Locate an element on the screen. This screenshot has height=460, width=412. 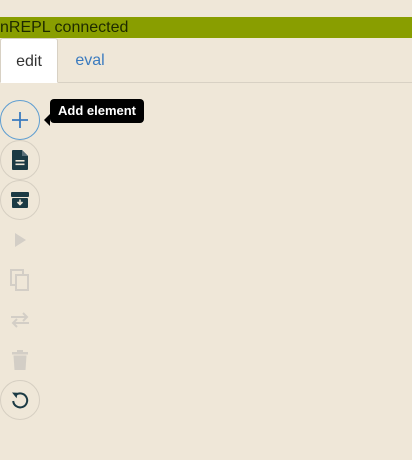
undo-icon is located at coordinates (20, 400).